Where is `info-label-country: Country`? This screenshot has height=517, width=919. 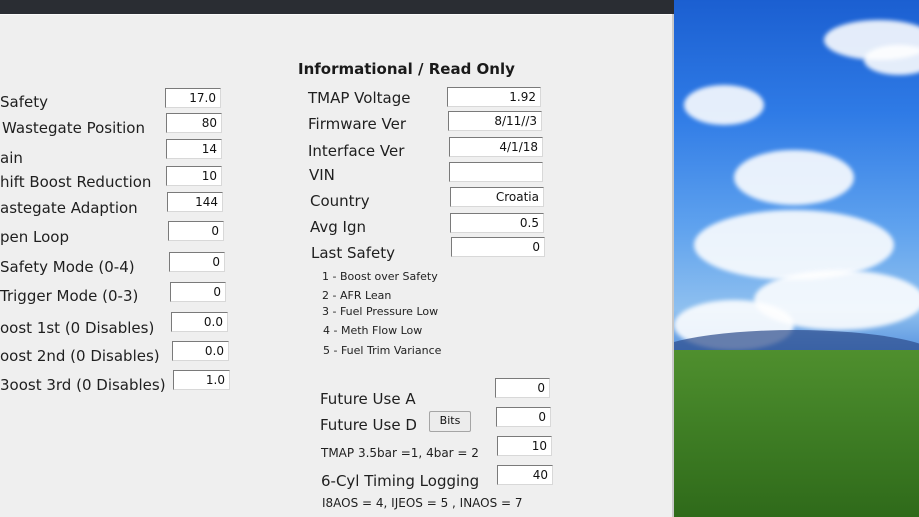 info-label-country: Country is located at coordinates (340, 201).